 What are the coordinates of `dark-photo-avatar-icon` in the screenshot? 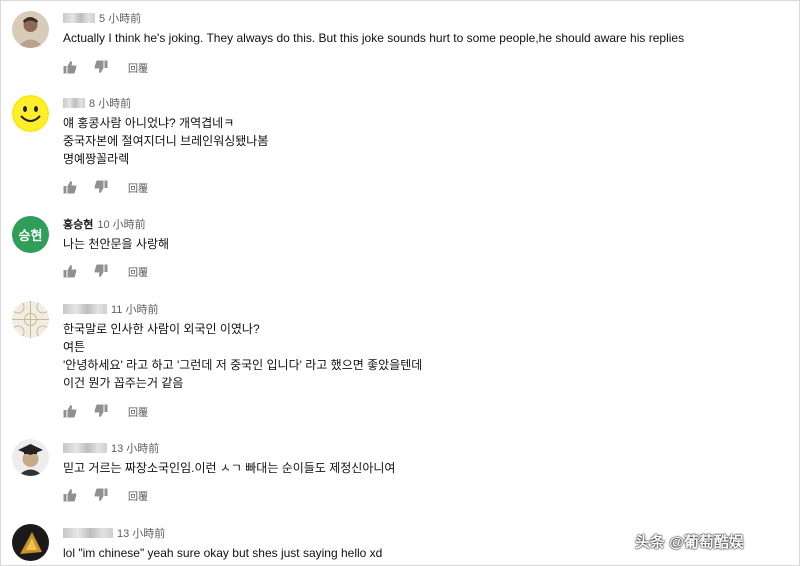 It's located at (30, 542).